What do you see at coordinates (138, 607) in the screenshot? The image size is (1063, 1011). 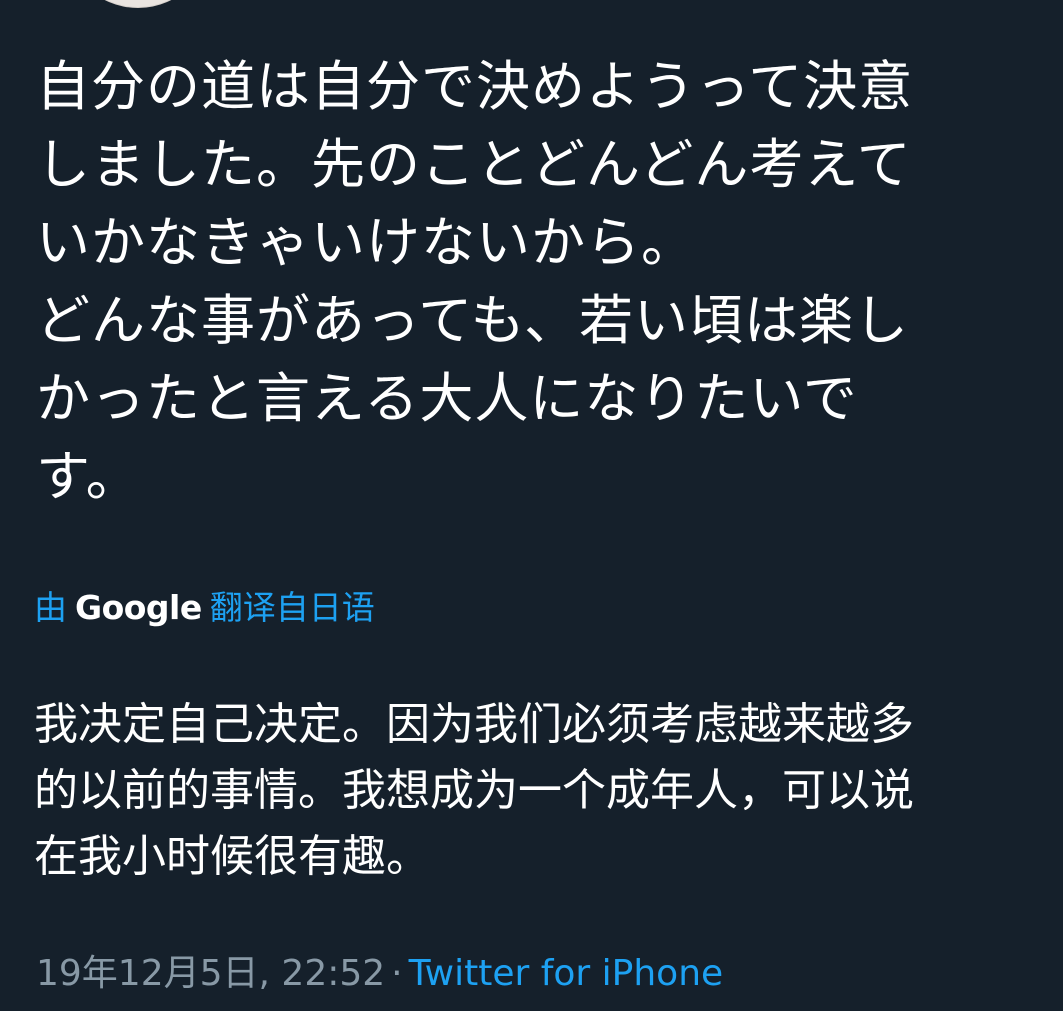 I see `google-logo-text: Google` at bounding box center [138, 607].